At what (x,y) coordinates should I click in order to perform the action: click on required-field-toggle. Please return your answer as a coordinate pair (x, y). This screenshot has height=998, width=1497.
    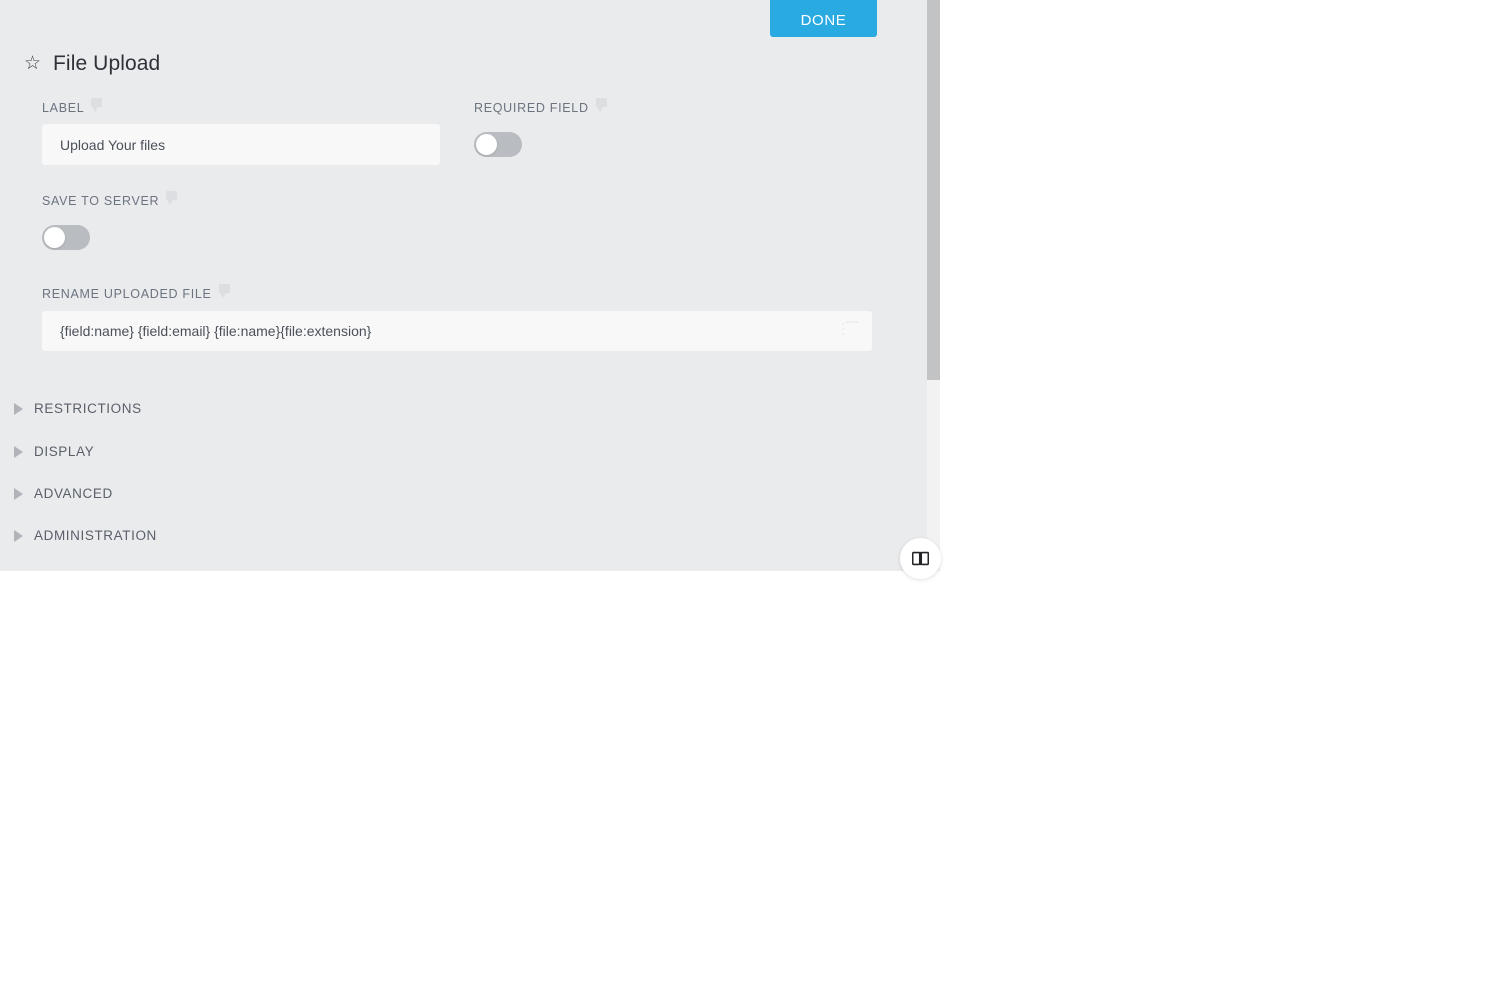
    Looking at the image, I should click on (498, 144).